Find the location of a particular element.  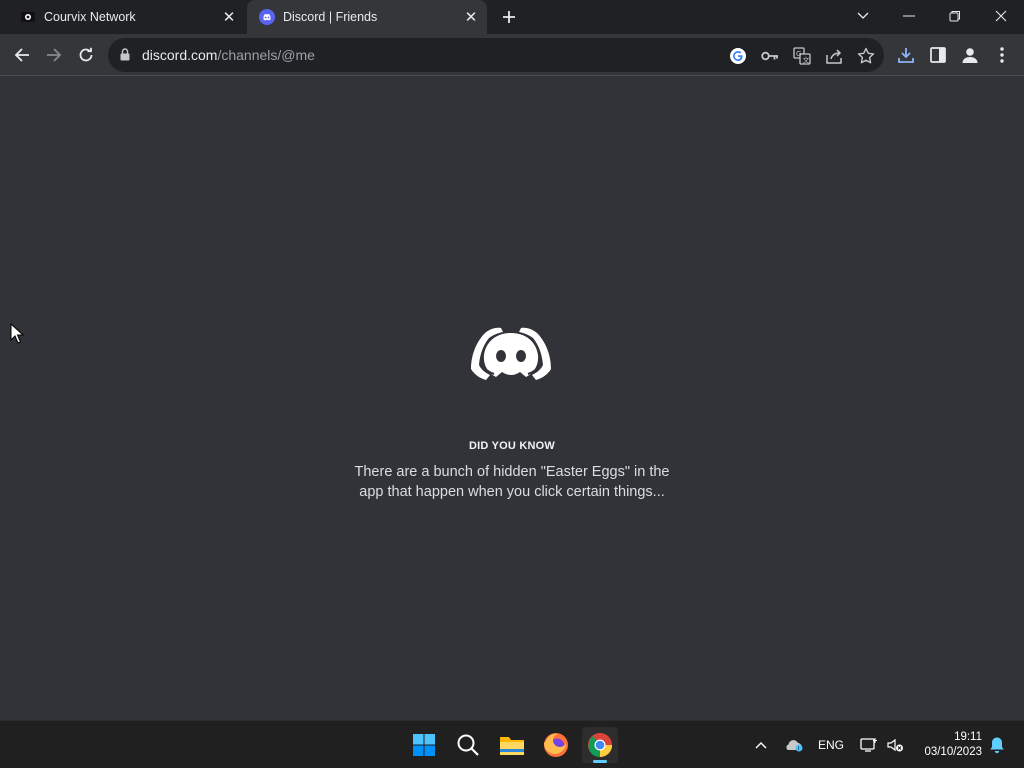

back-button is located at coordinates (22, 55).